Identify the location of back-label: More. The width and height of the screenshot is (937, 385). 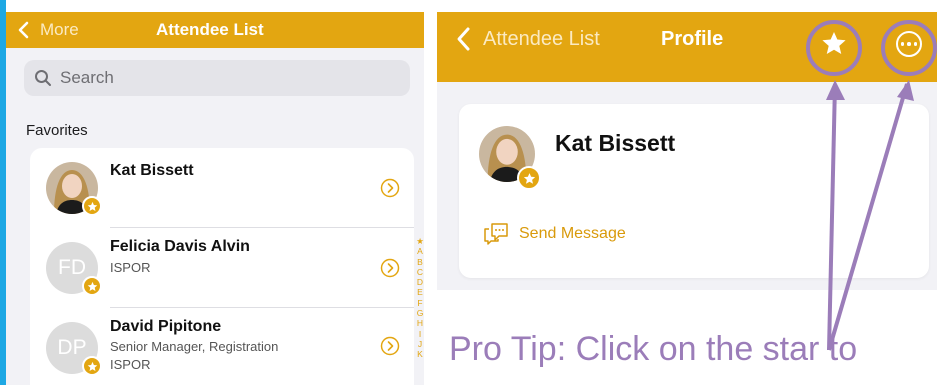
(59, 29).